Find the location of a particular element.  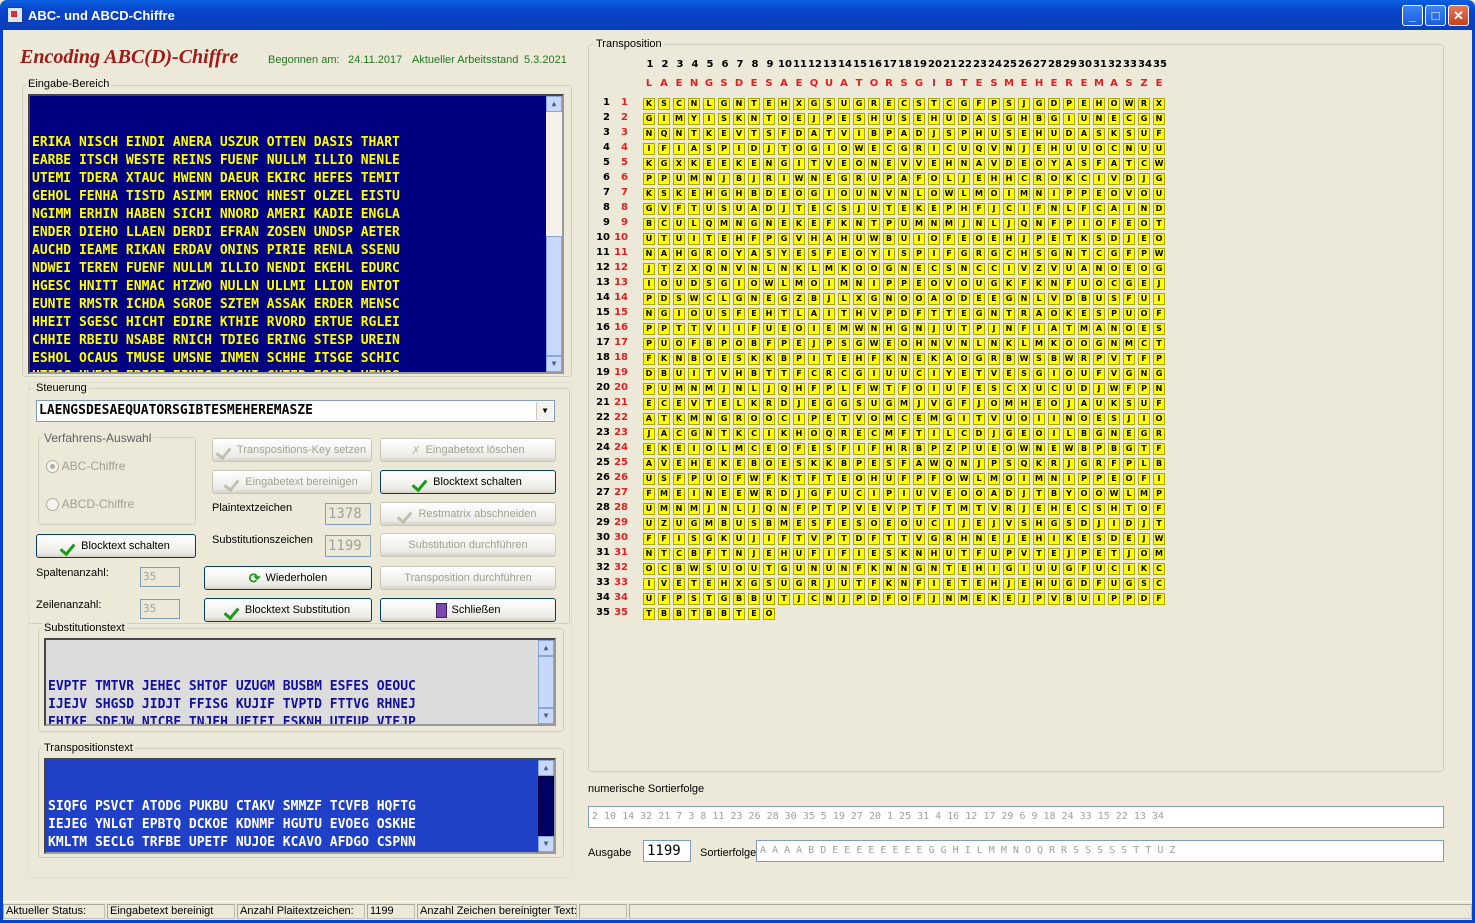

maximize-button: □ is located at coordinates (1435, 15).